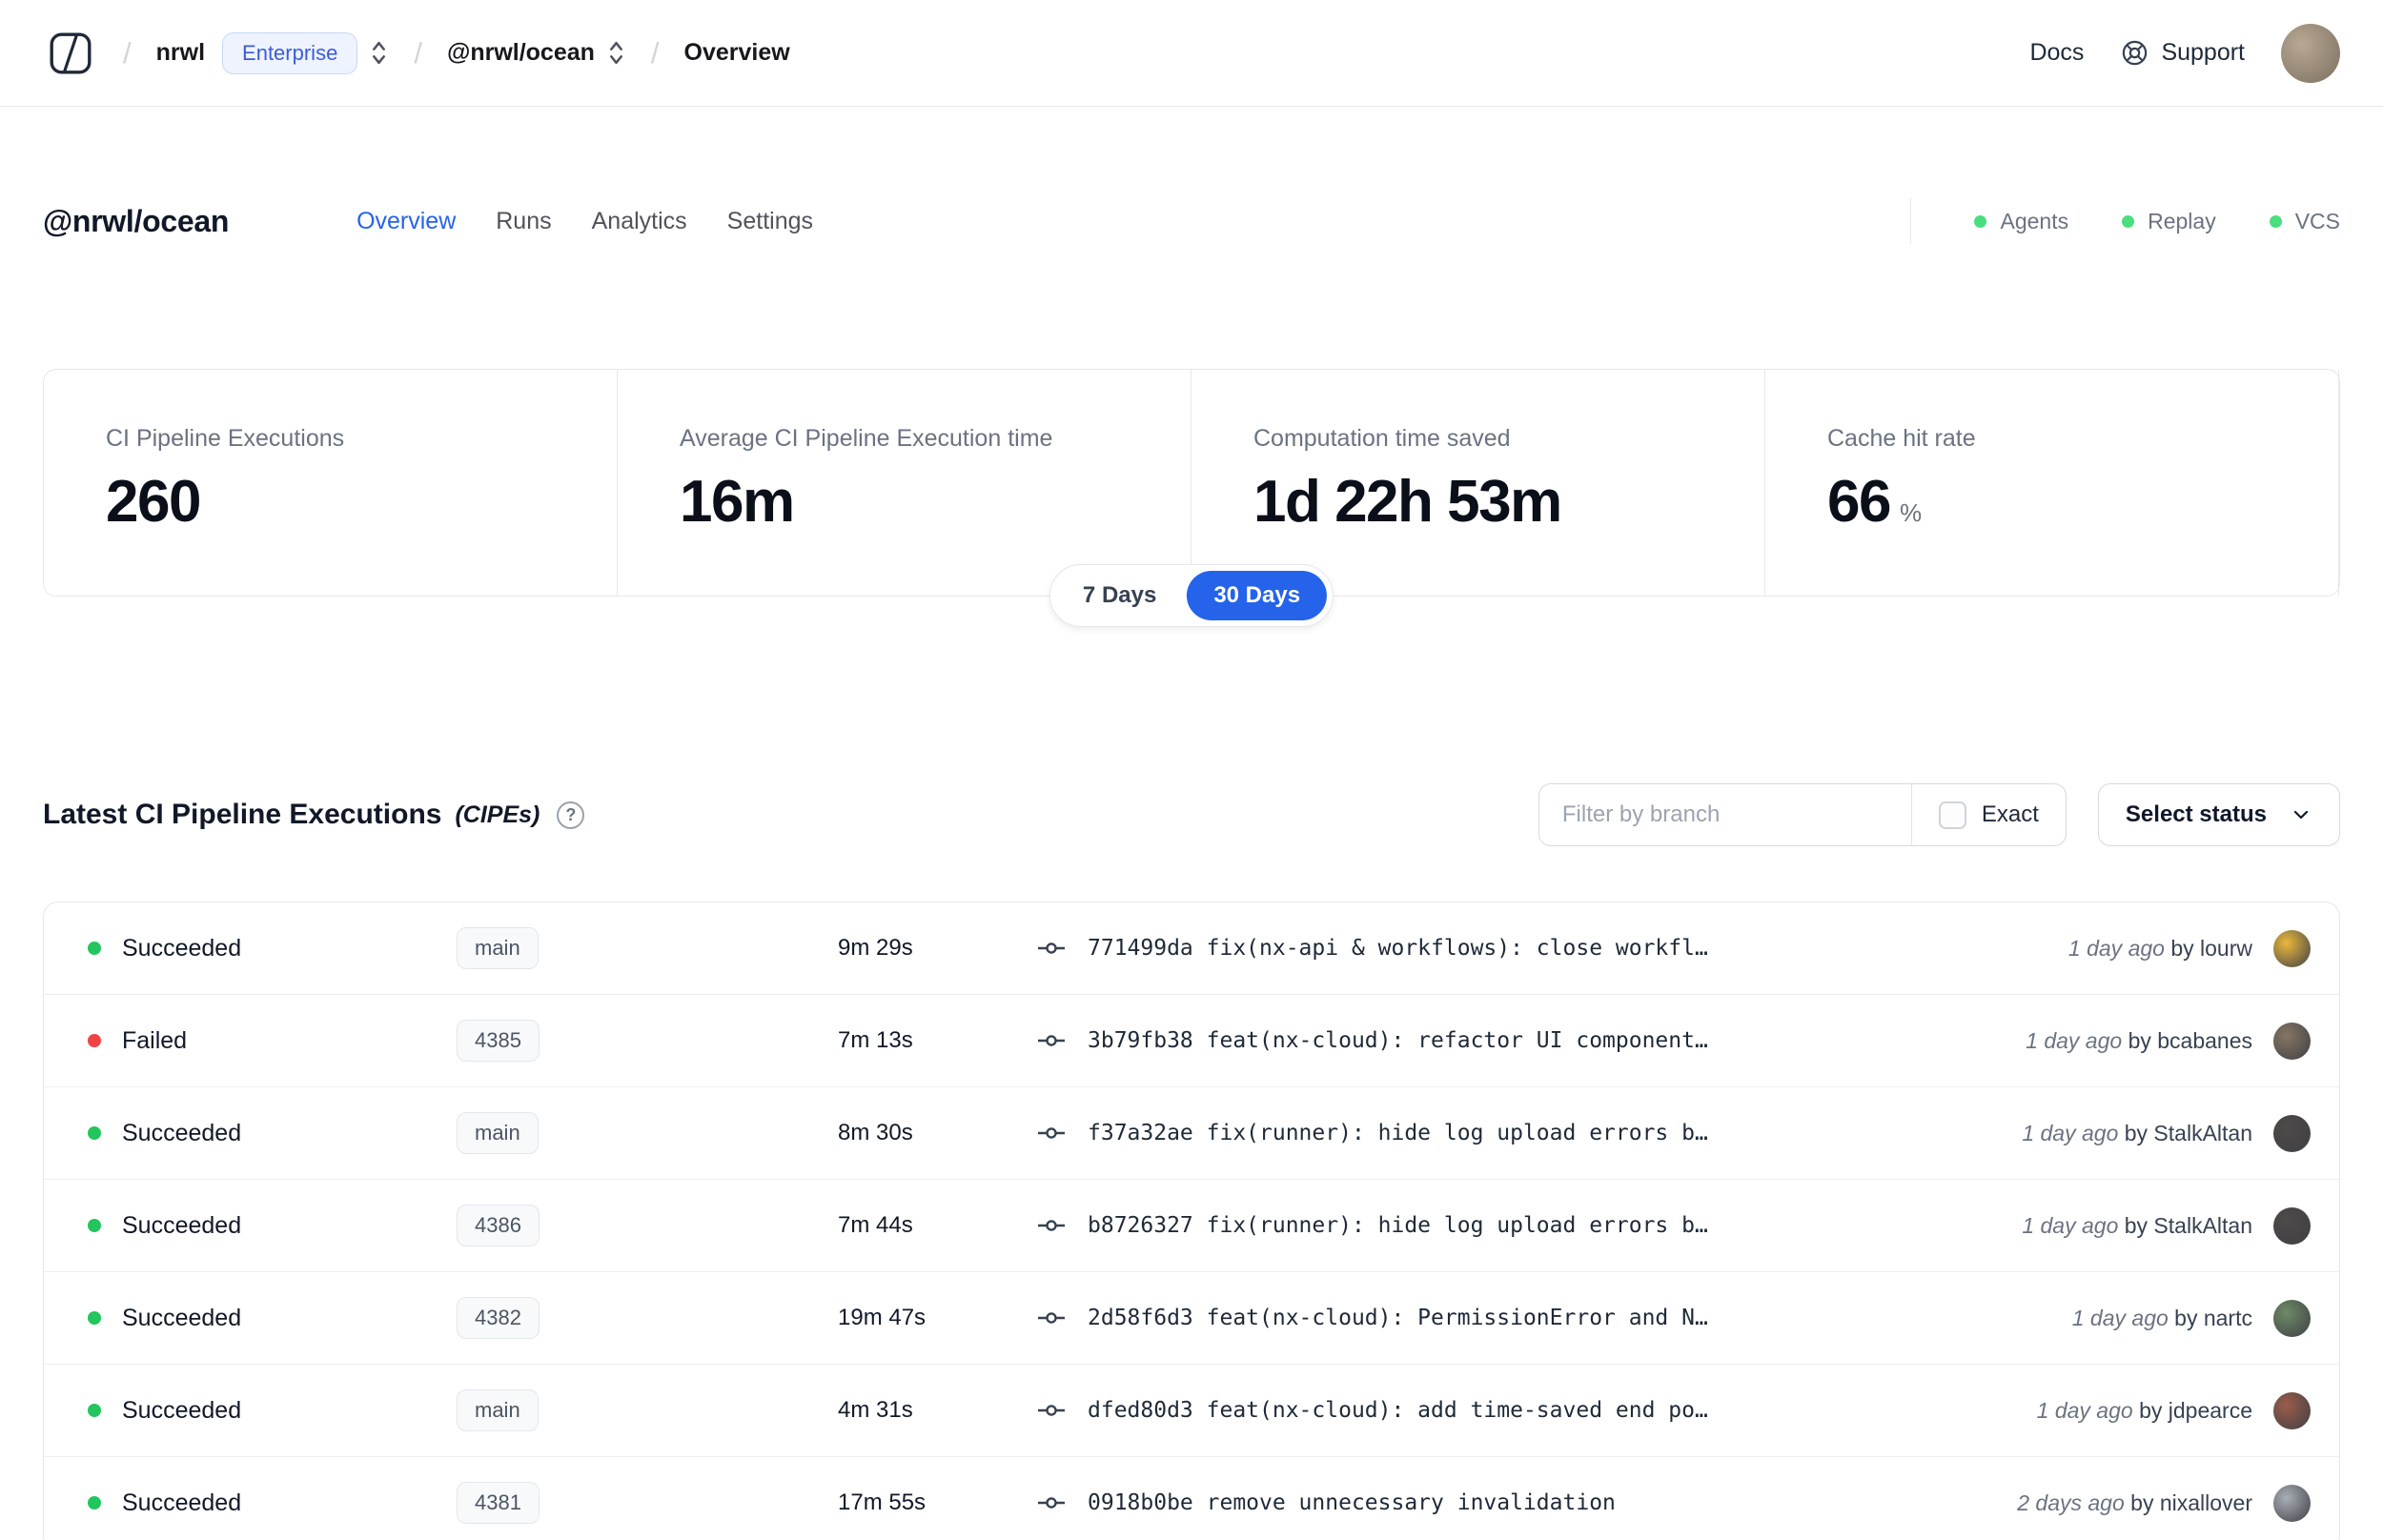  Describe the element at coordinates (2191, 1318) in the screenshot. I see `meta-cell: 1 day ago by nartc` at that location.